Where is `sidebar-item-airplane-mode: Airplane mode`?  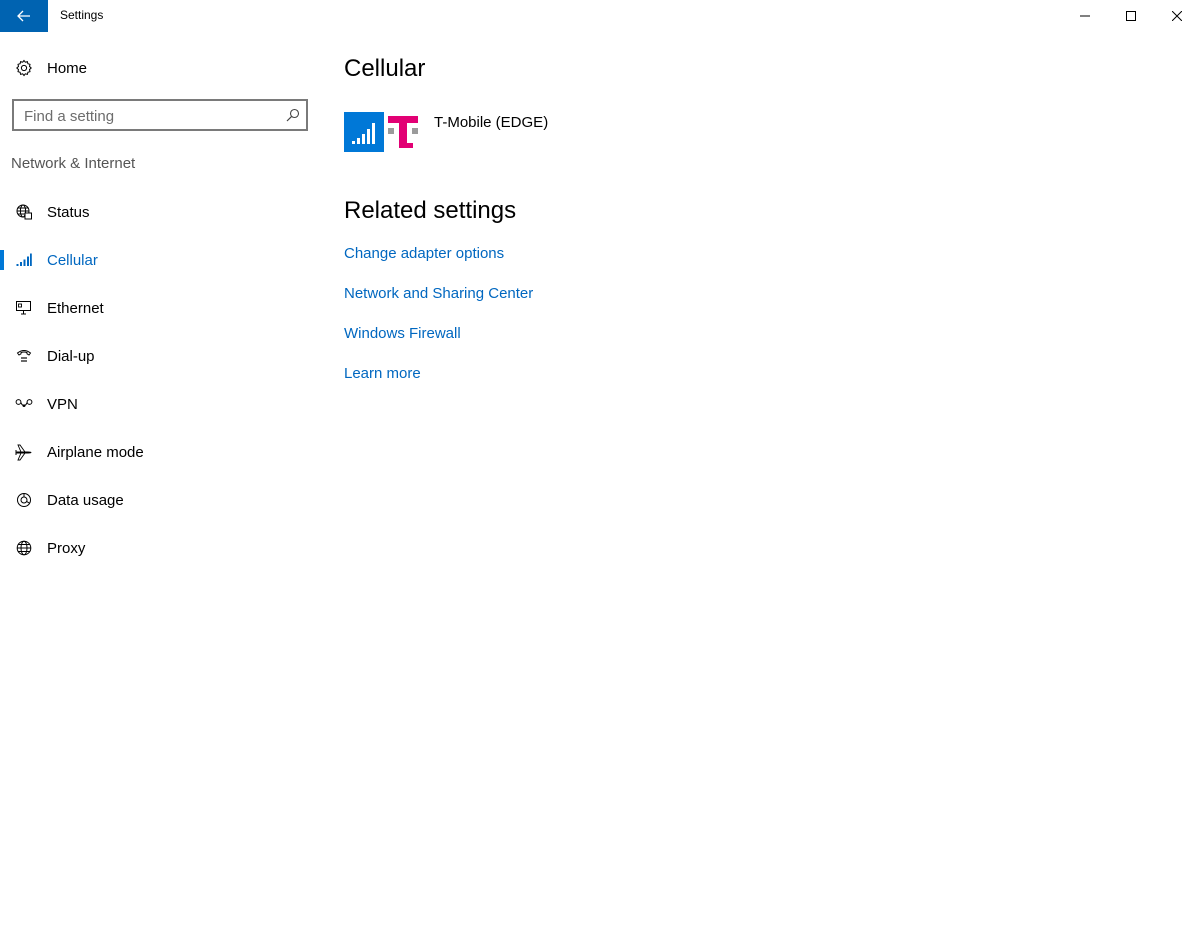
sidebar-item-airplane-mode: Airplane mode is located at coordinates (160, 452).